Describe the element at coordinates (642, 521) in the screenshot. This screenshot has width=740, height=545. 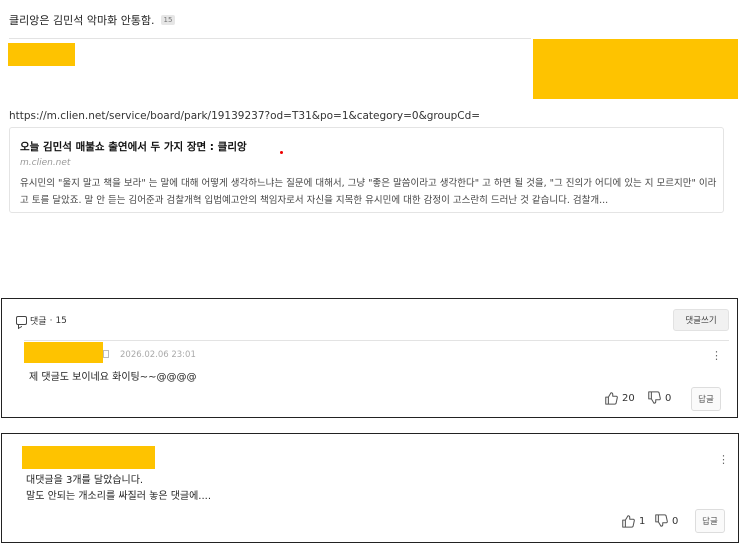
I see `like-count: 1` at that location.